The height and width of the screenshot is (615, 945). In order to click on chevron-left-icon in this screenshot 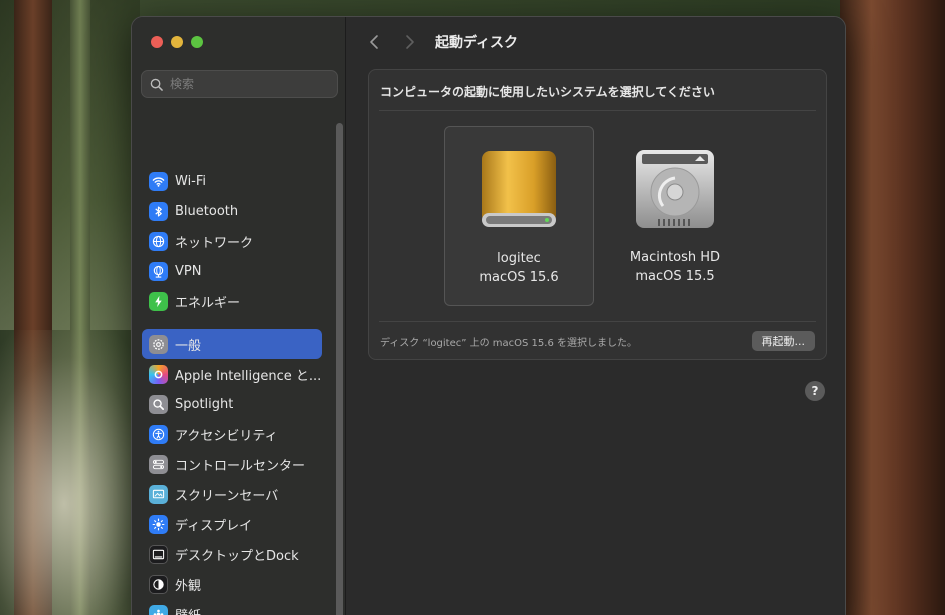, I will do `click(374, 42)`.